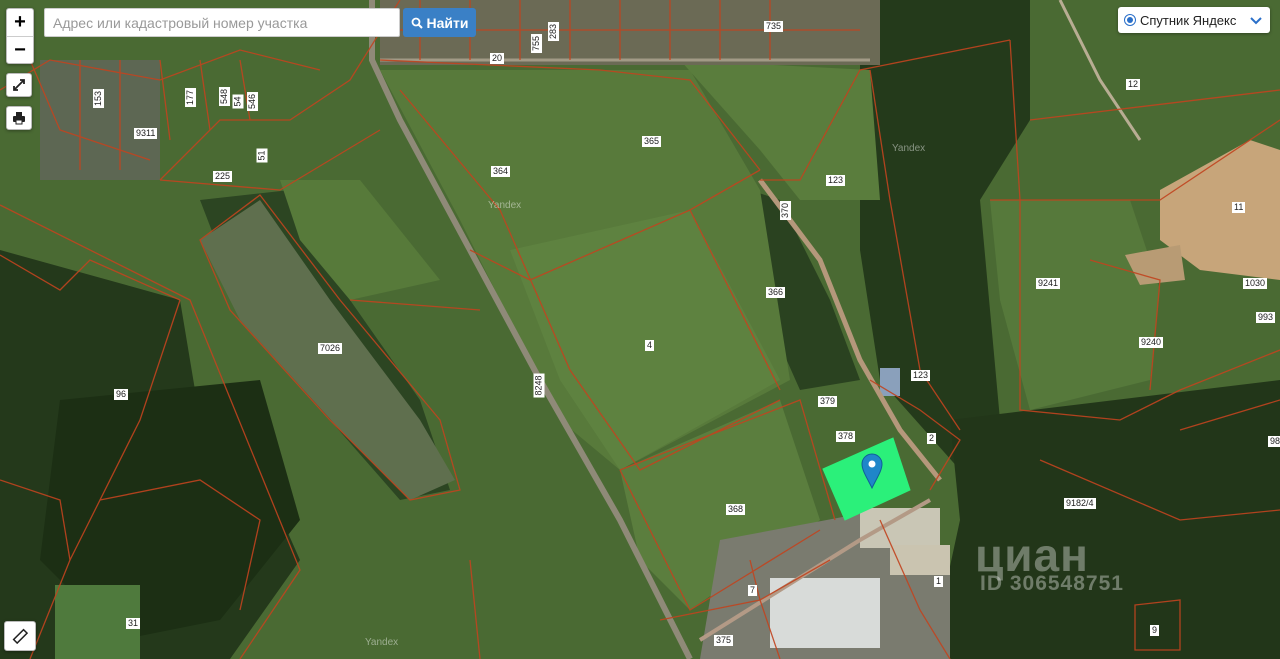 The image size is (1280, 659). I want to click on watermark-id: ID 306548751, so click(1052, 583).